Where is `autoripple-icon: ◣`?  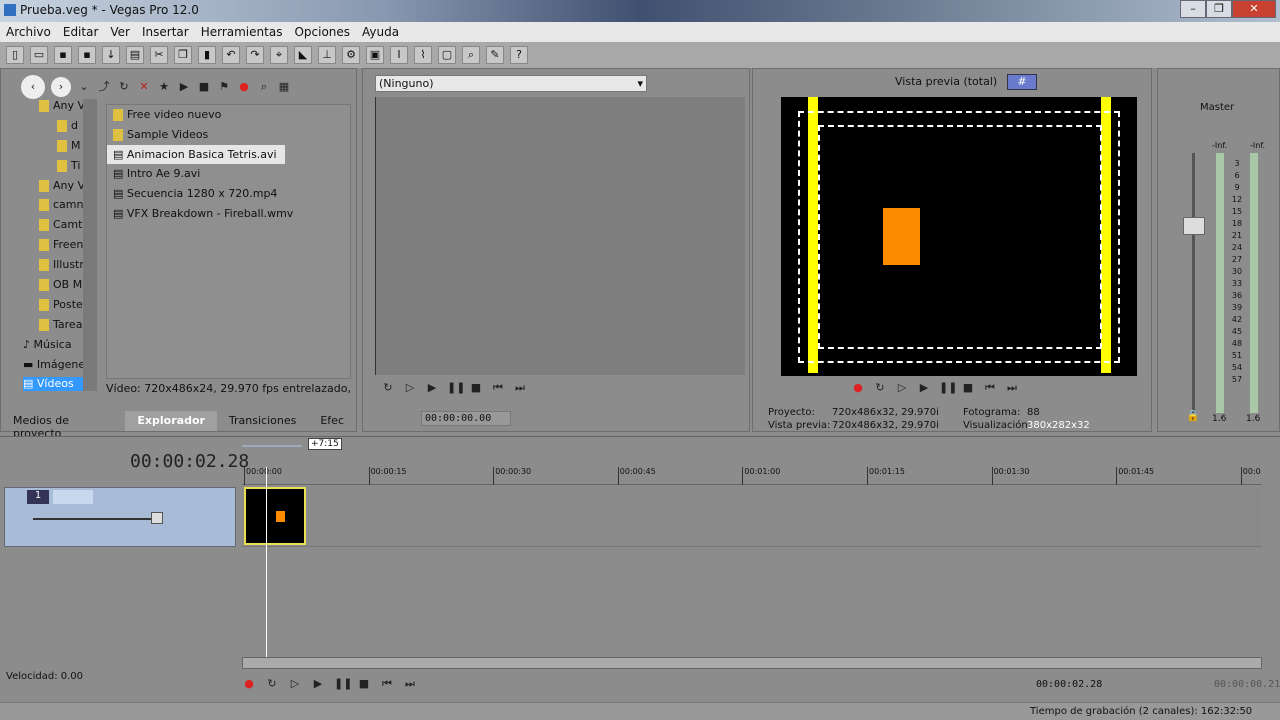 autoripple-icon: ◣ is located at coordinates (303, 55).